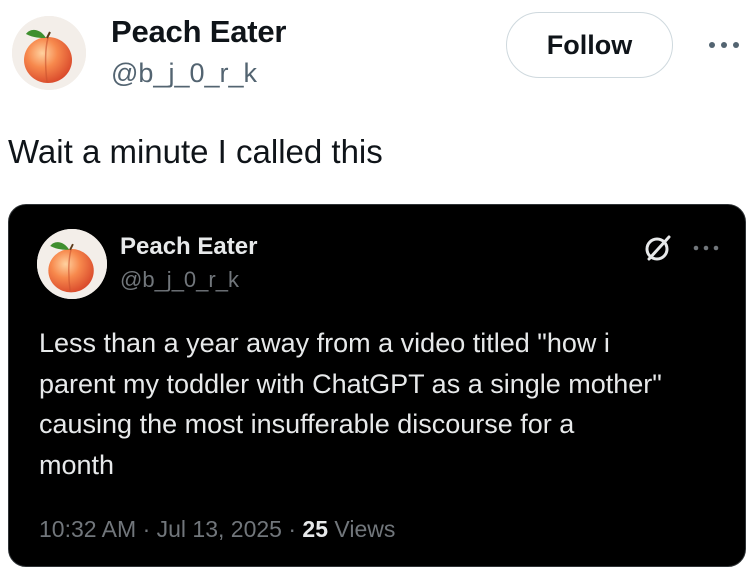  I want to click on follow-button: Follow, so click(589, 45).